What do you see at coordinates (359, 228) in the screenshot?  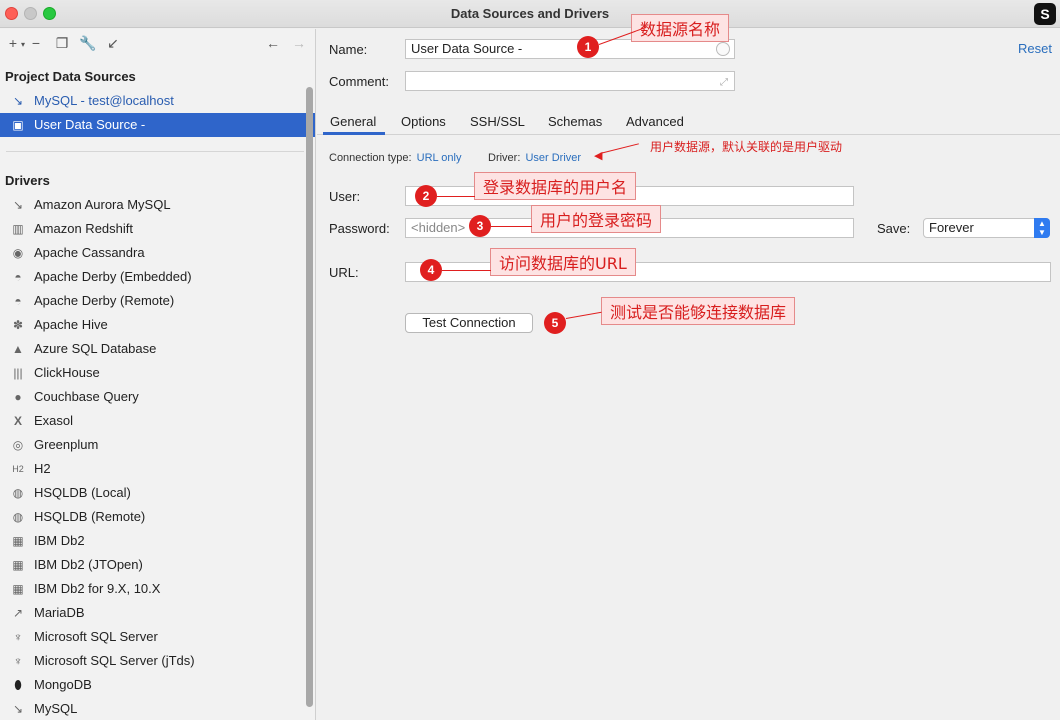 I see `password-label: Password:` at bounding box center [359, 228].